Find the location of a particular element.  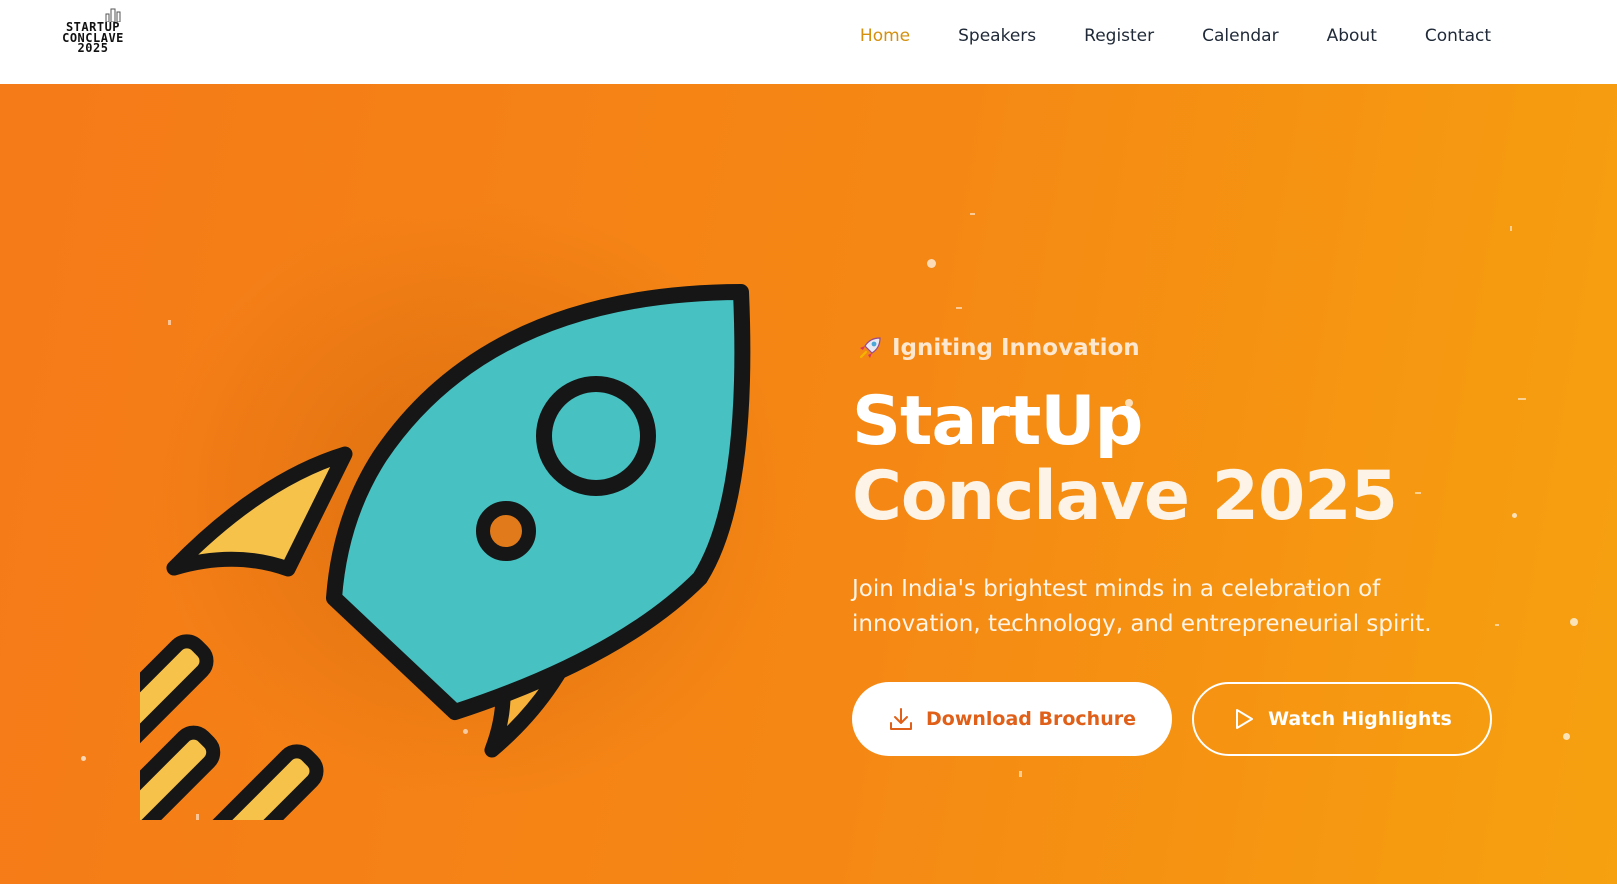

hero-title-line-1: StartUp is located at coordinates (997, 421).